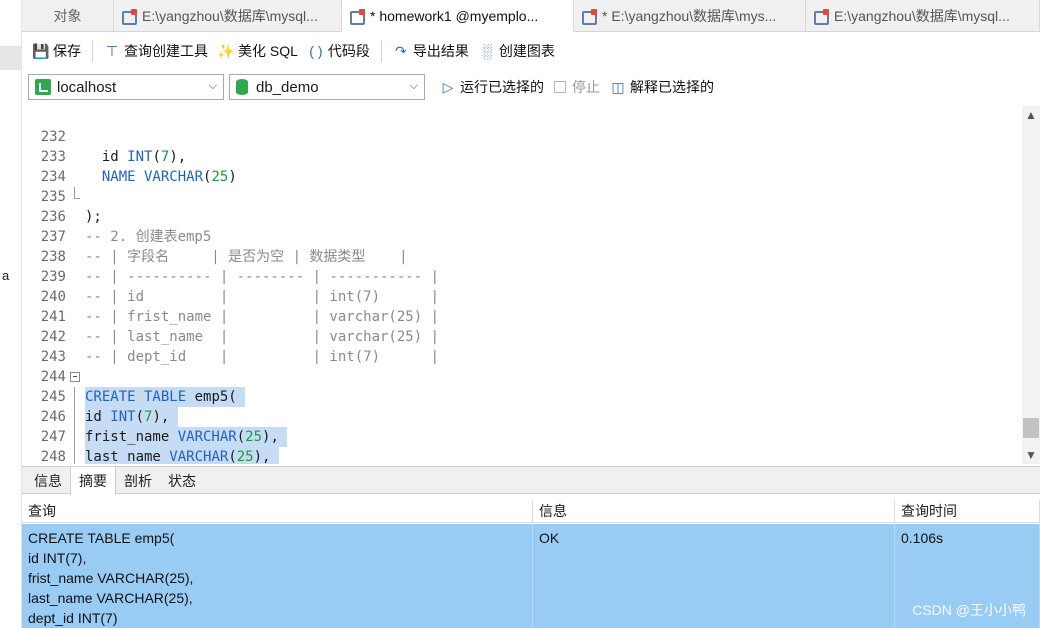 The image size is (1040, 628). Describe the element at coordinates (138, 480) in the screenshot. I see `tab-profile: 剖析` at that location.